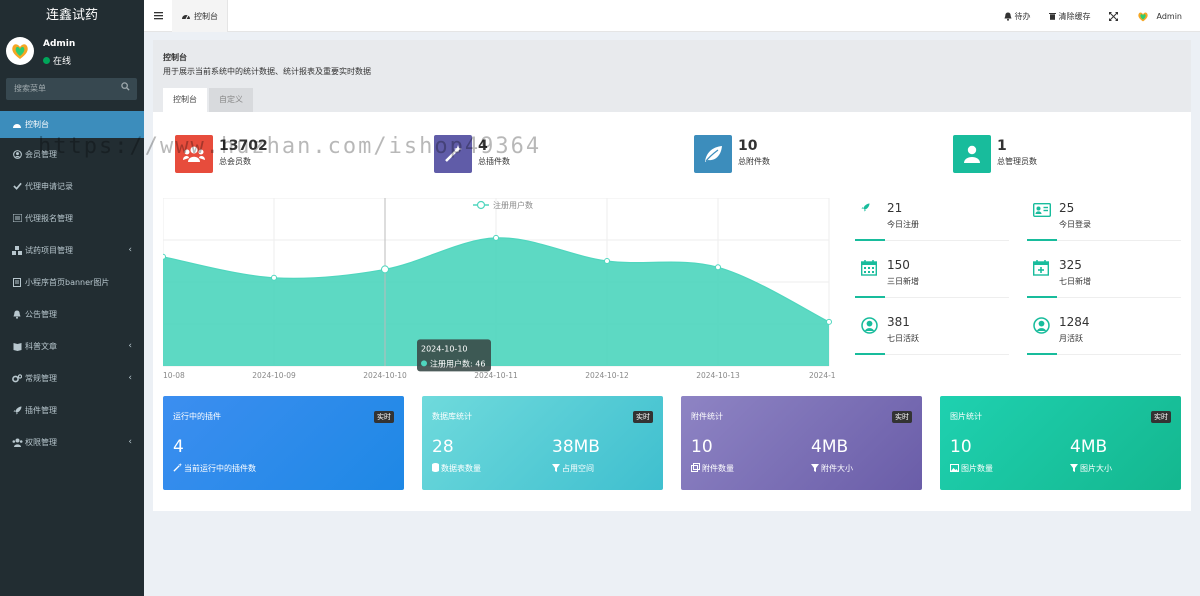  I want to click on card-sub-label: 图片数量, so click(977, 468).